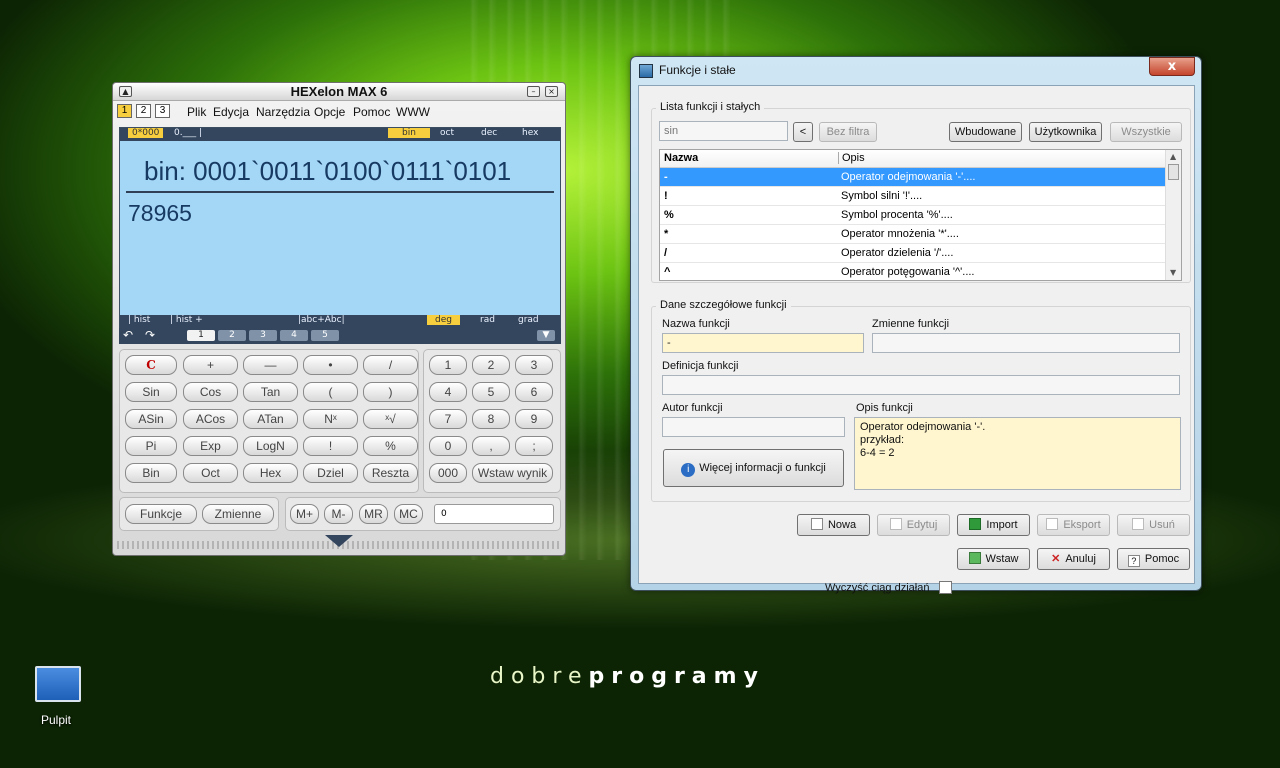  I want to click on filter-input: sin, so click(723, 131).